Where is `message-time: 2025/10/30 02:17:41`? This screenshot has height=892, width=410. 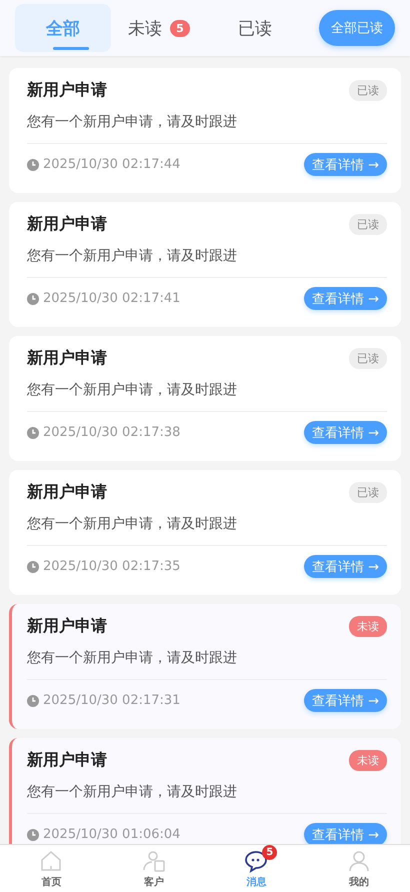
message-time: 2025/10/30 02:17:41 is located at coordinates (111, 298).